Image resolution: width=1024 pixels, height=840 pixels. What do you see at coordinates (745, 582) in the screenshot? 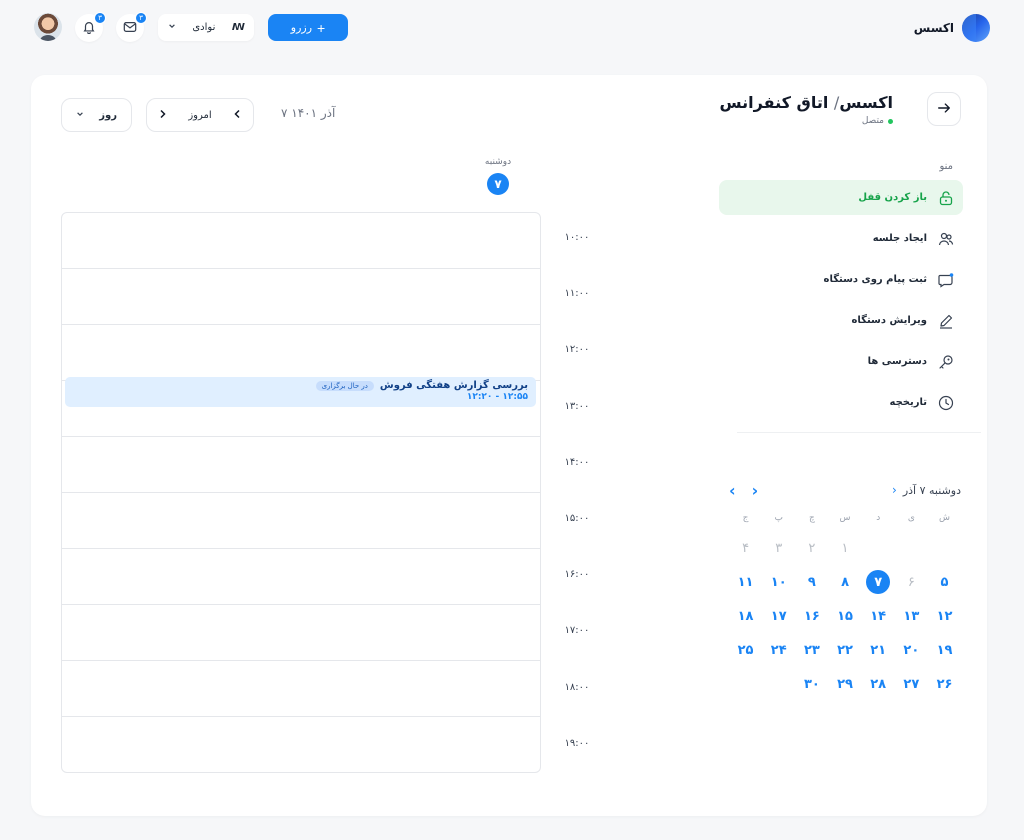
I see `calendar-day: ۱۱` at bounding box center [745, 582].